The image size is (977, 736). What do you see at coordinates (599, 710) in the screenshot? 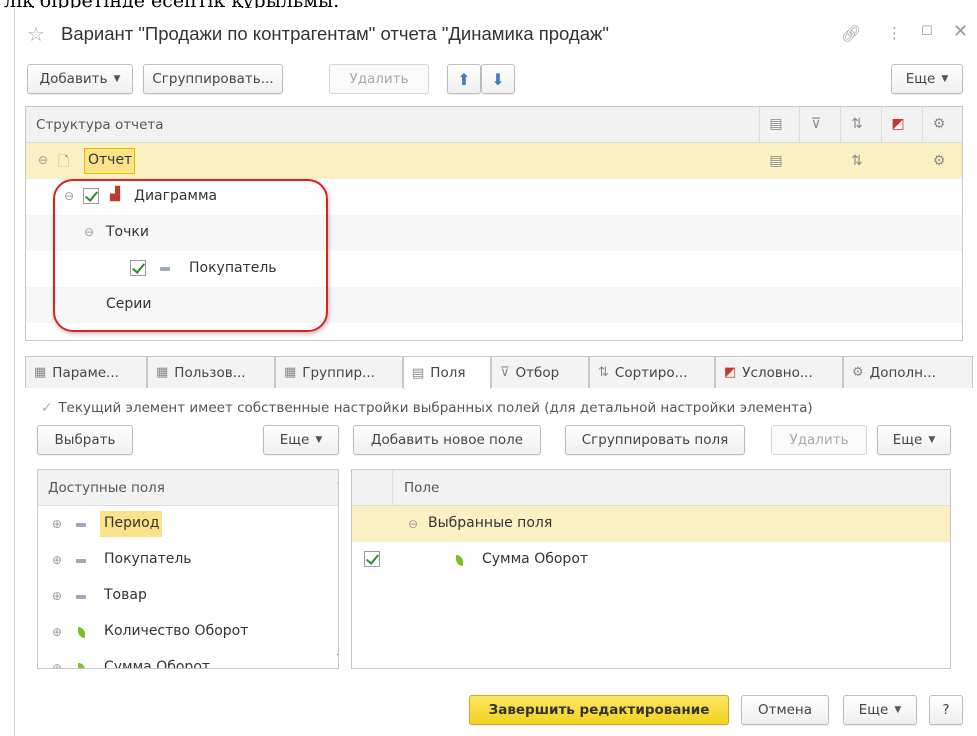
I see `finish-editing-button: Завершить редактирование` at bounding box center [599, 710].